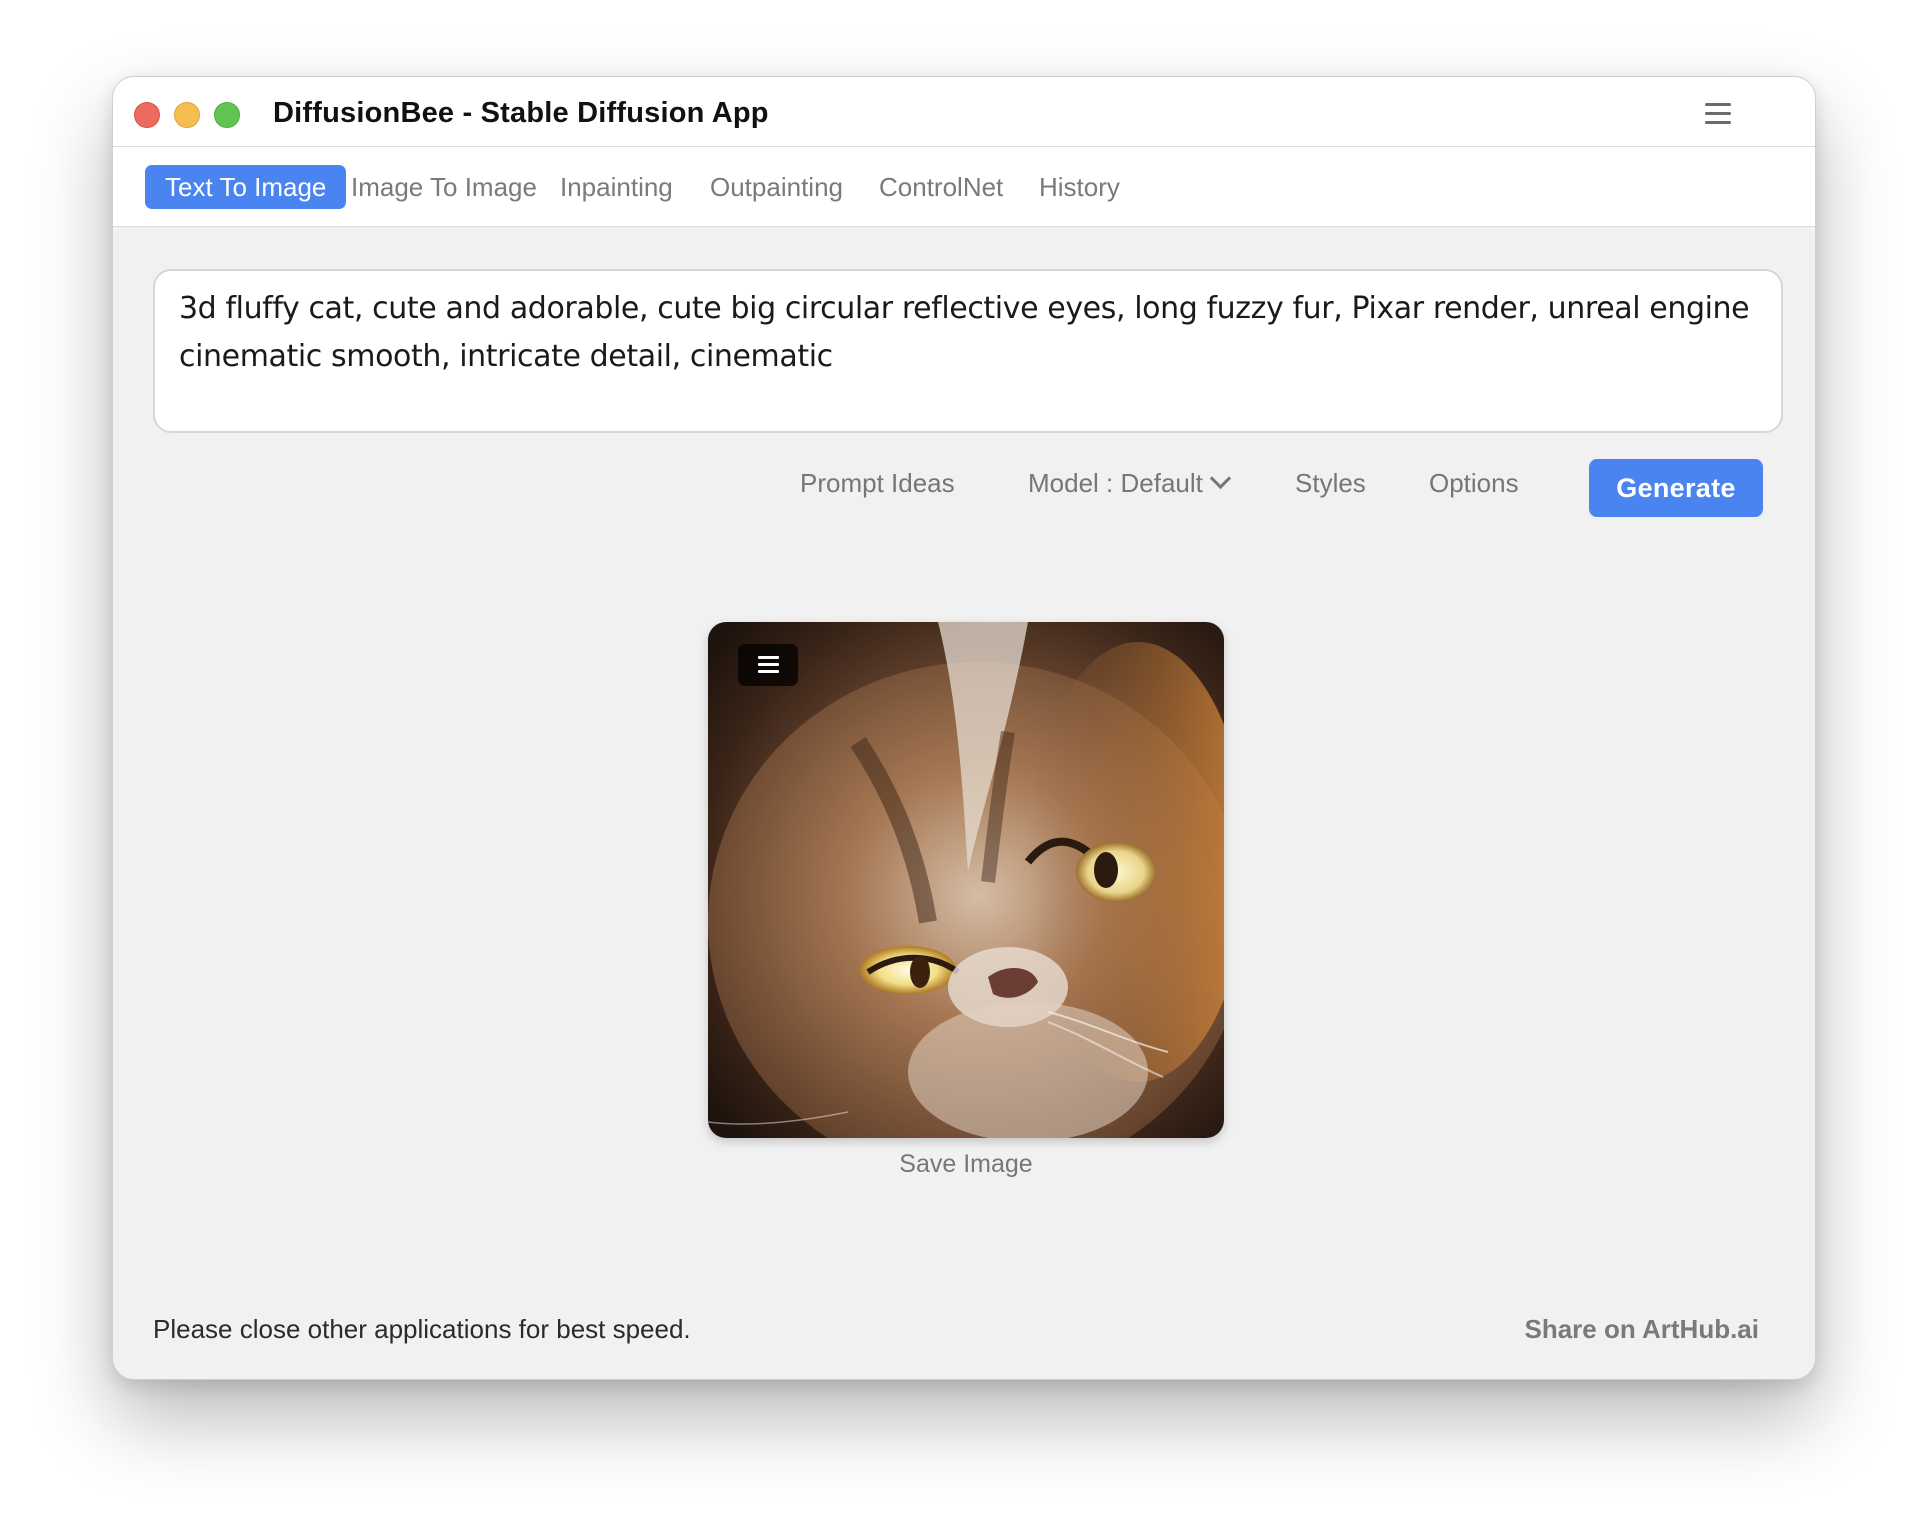 The height and width of the screenshot is (1524, 1924). I want to click on model-select: Model : Default, so click(1129, 483).